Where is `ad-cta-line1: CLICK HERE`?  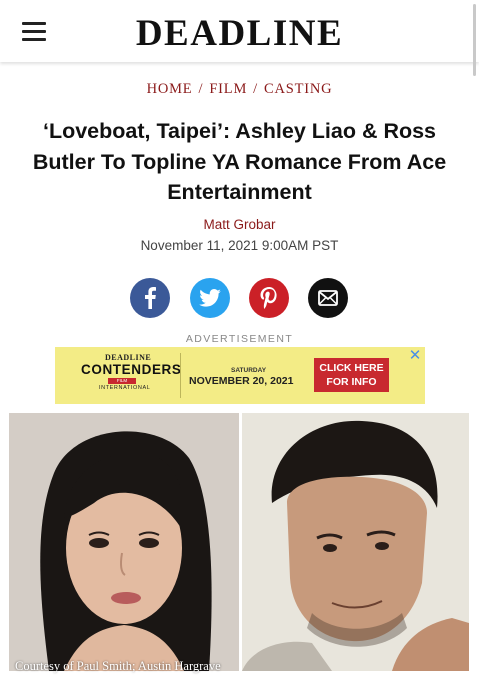 ad-cta-line1: CLICK HERE is located at coordinates (351, 368).